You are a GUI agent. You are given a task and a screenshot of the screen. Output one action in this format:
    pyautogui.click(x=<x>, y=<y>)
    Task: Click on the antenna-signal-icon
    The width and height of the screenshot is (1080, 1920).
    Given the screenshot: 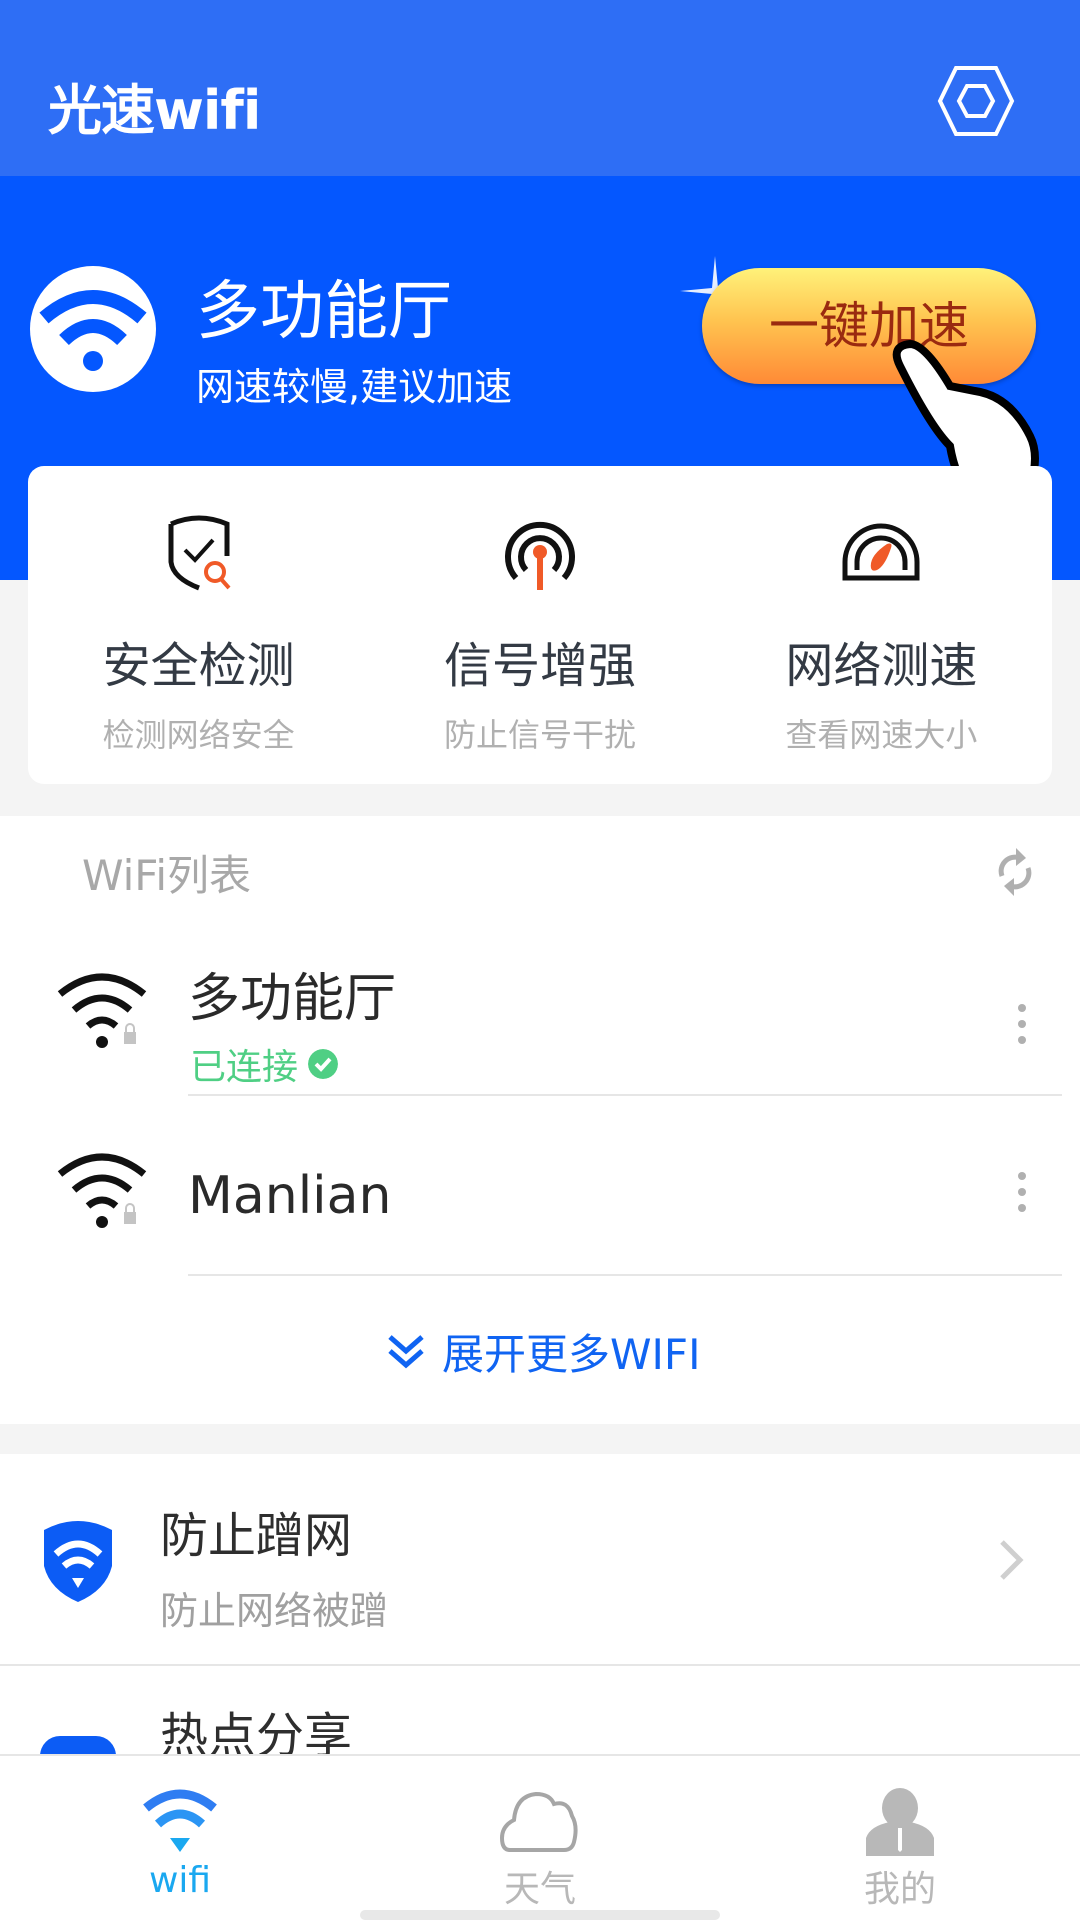 What is the action you would take?
    pyautogui.click(x=539, y=555)
    